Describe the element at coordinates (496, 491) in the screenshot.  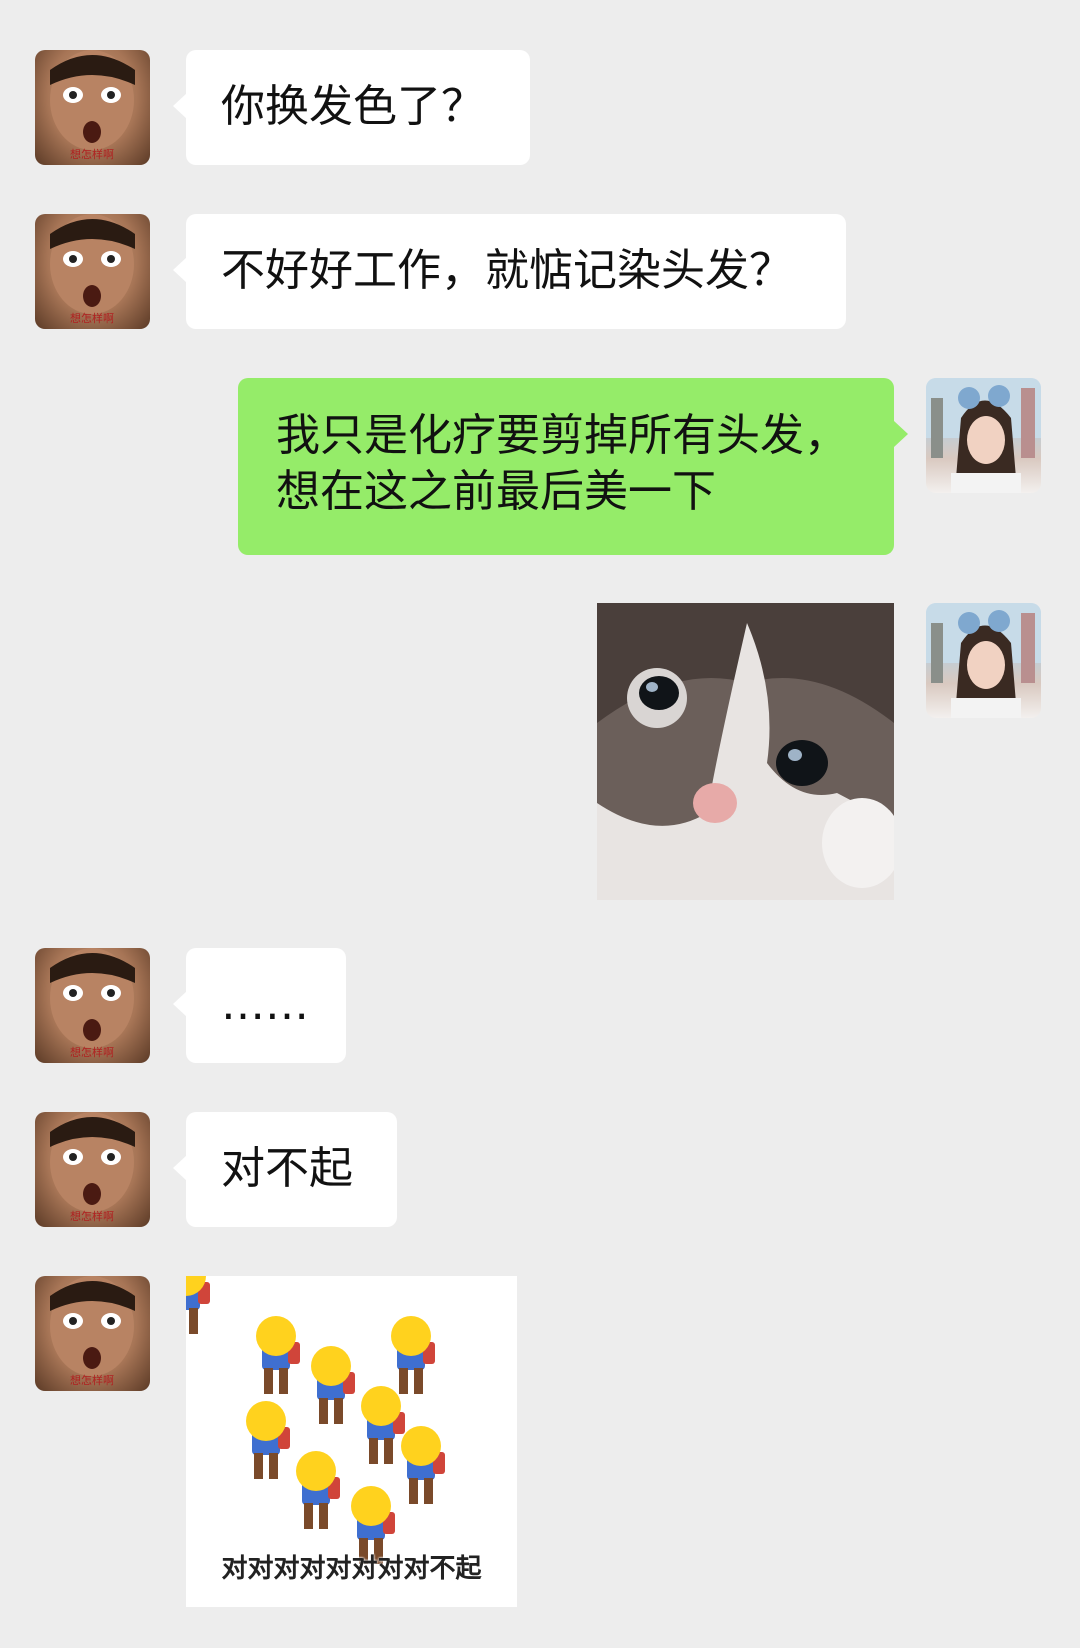
I see `message-text-line: 想在这之前最后美一下` at that location.